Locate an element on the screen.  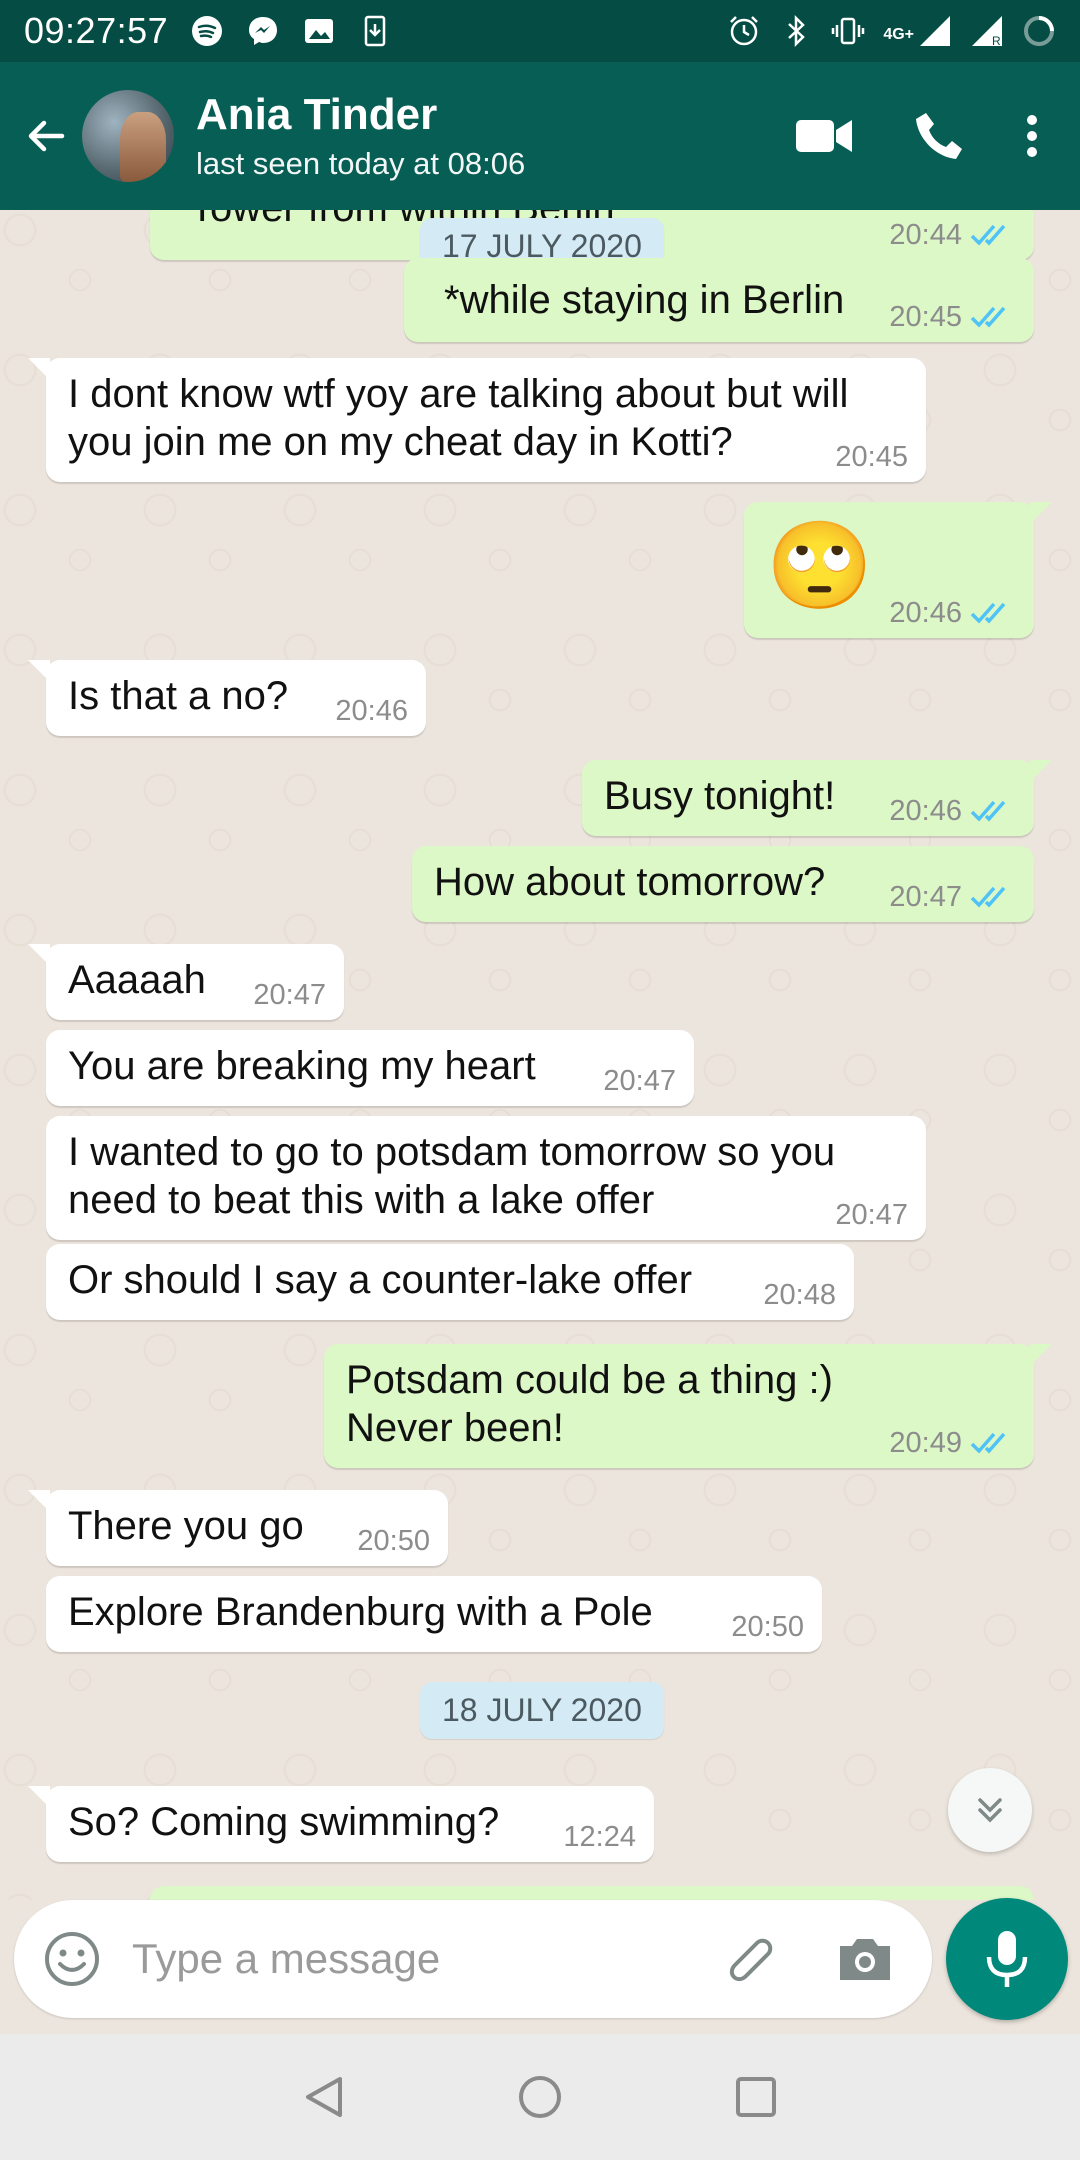
svg-text: R is located at coordinates (996, 41).